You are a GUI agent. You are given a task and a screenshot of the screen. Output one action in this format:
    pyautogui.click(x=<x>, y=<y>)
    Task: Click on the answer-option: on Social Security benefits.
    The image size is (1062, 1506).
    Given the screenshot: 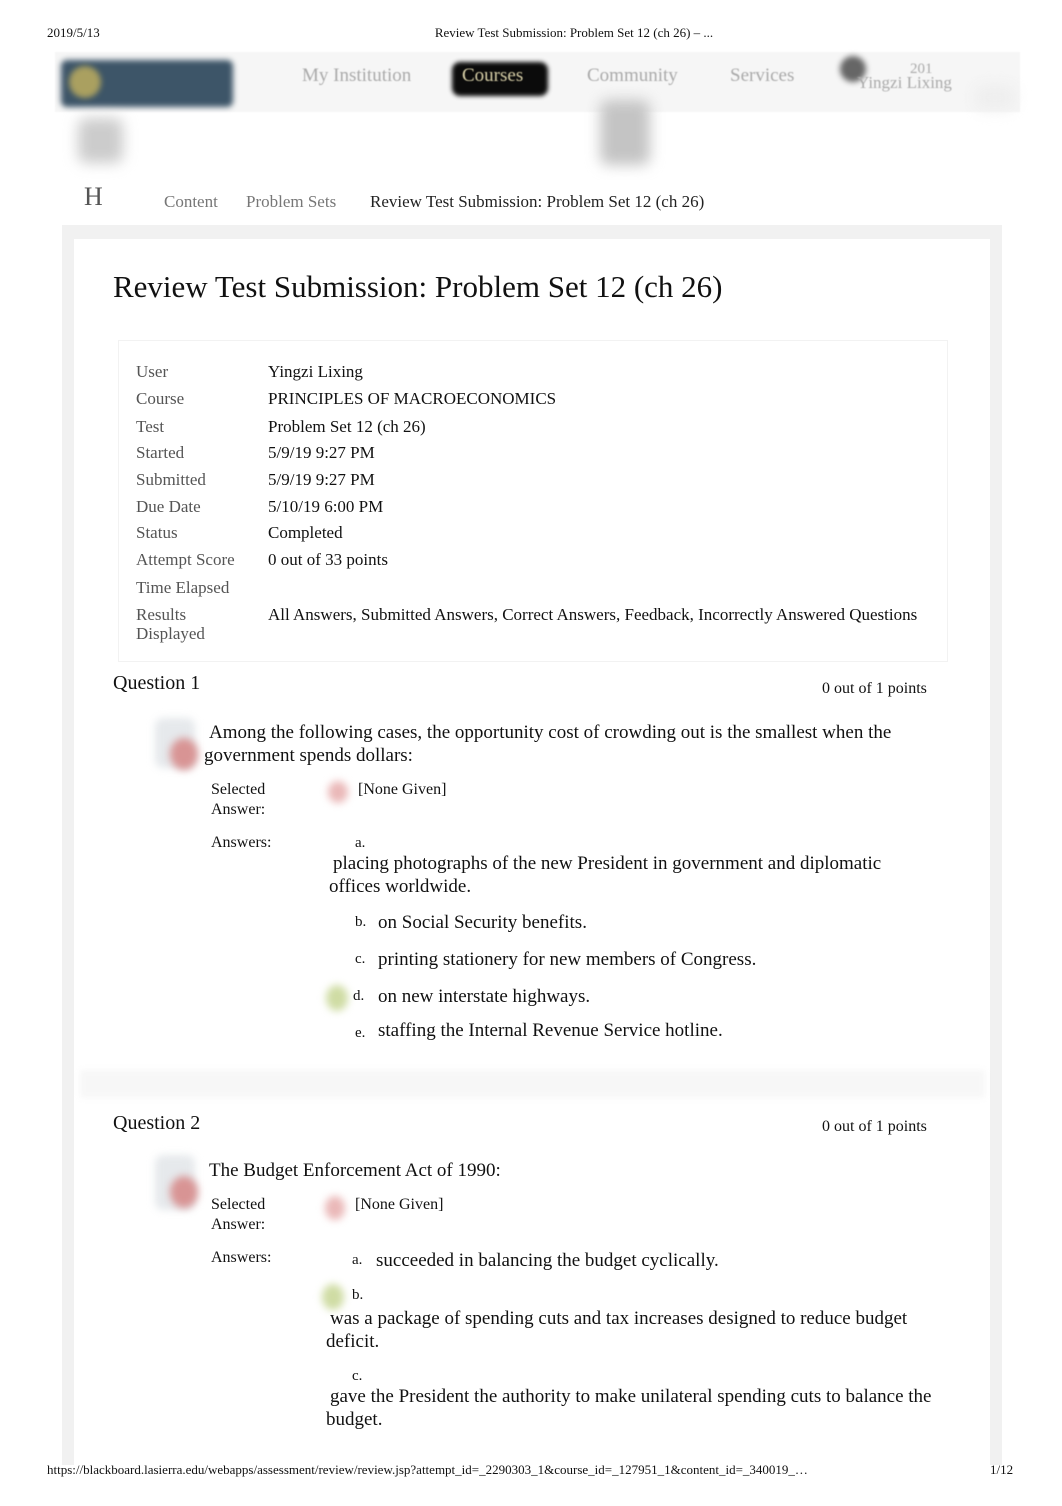 What is the action you would take?
    pyautogui.click(x=482, y=922)
    